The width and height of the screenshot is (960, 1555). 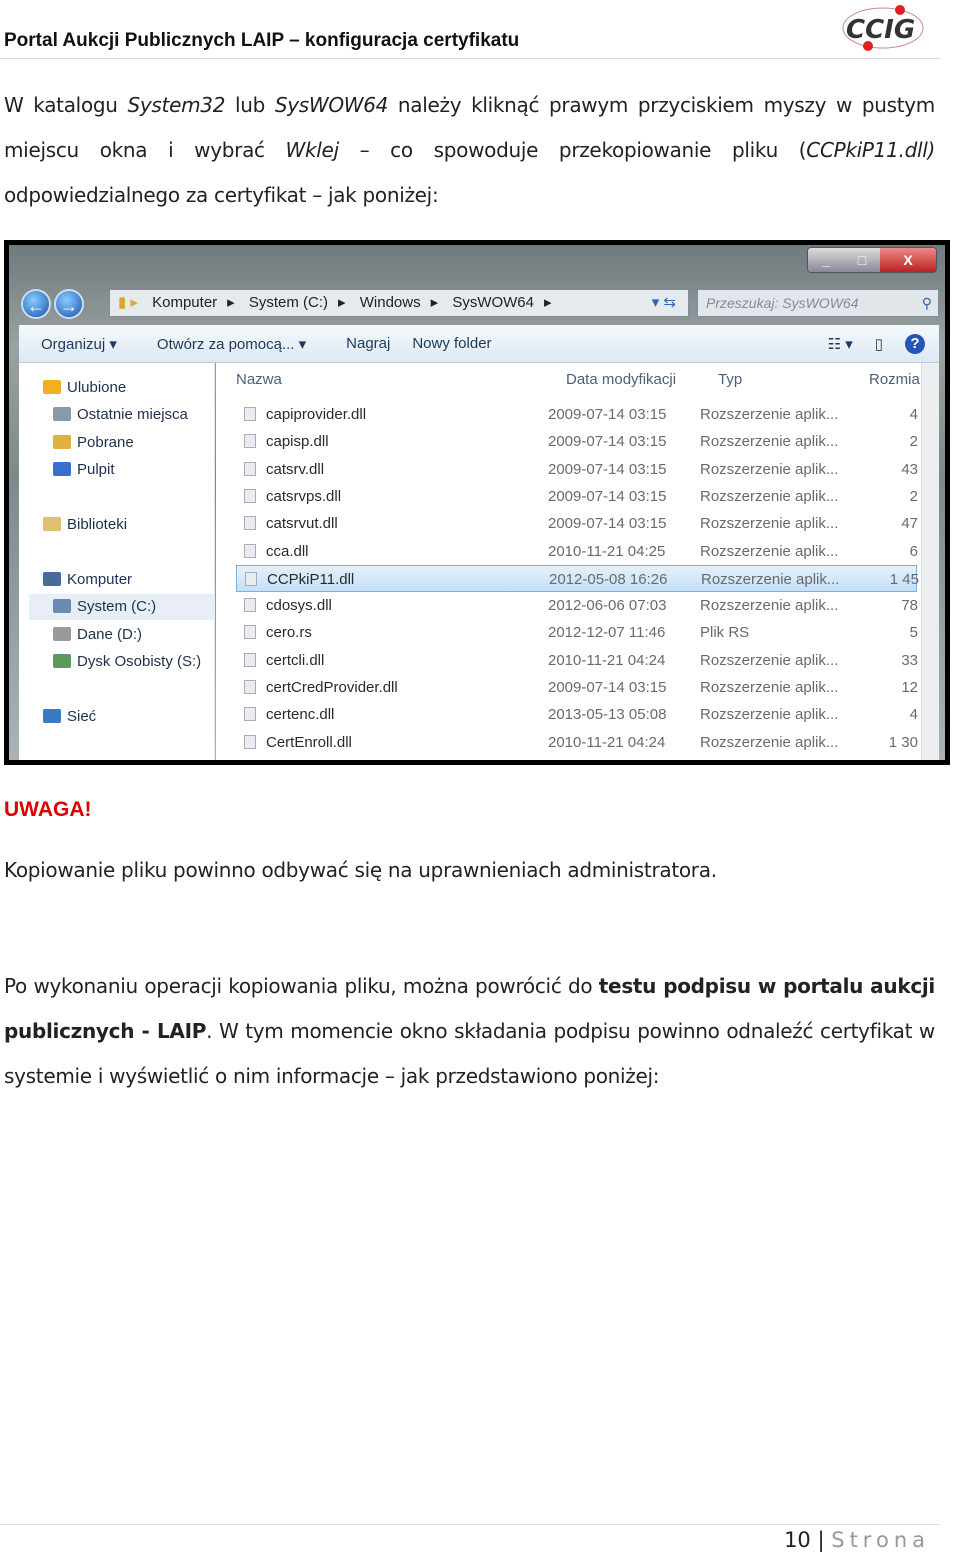 I want to click on file-name: CCPkiP11.dll, so click(x=299, y=579).